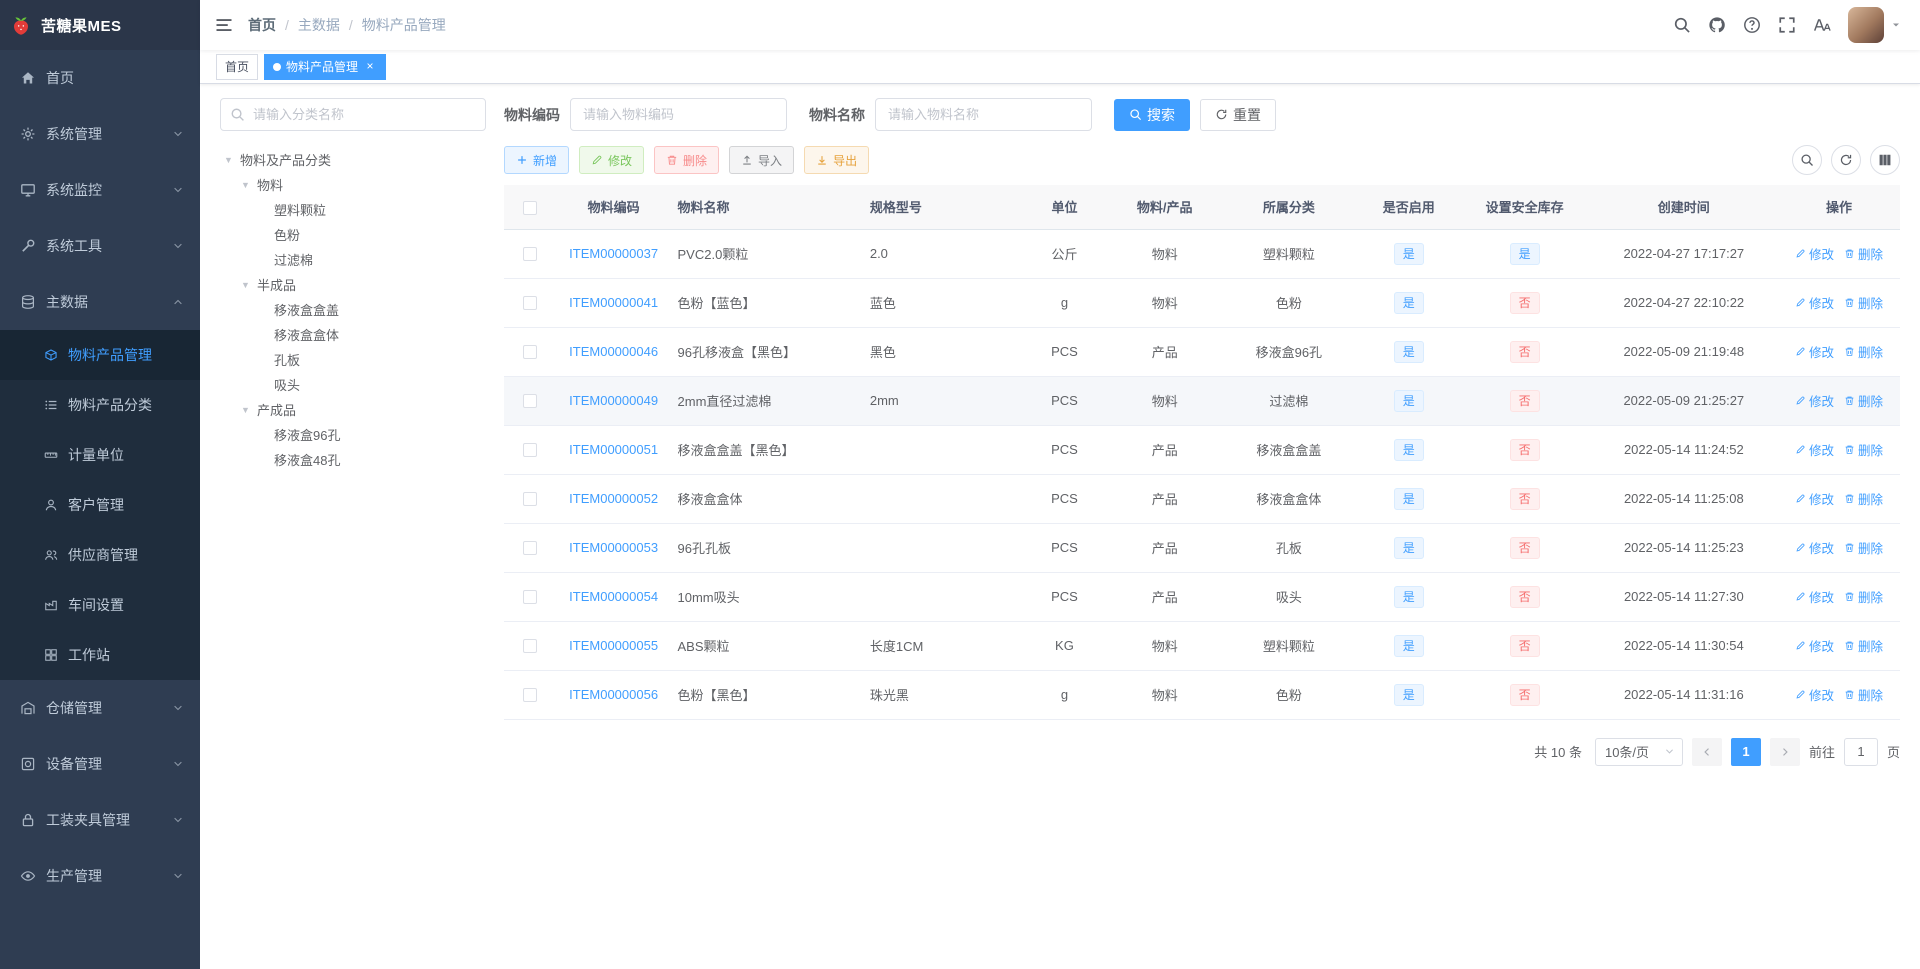 The height and width of the screenshot is (969, 1920). What do you see at coordinates (355, 459) in the screenshot?
I see `tree-node: 移液盒48孔` at bounding box center [355, 459].